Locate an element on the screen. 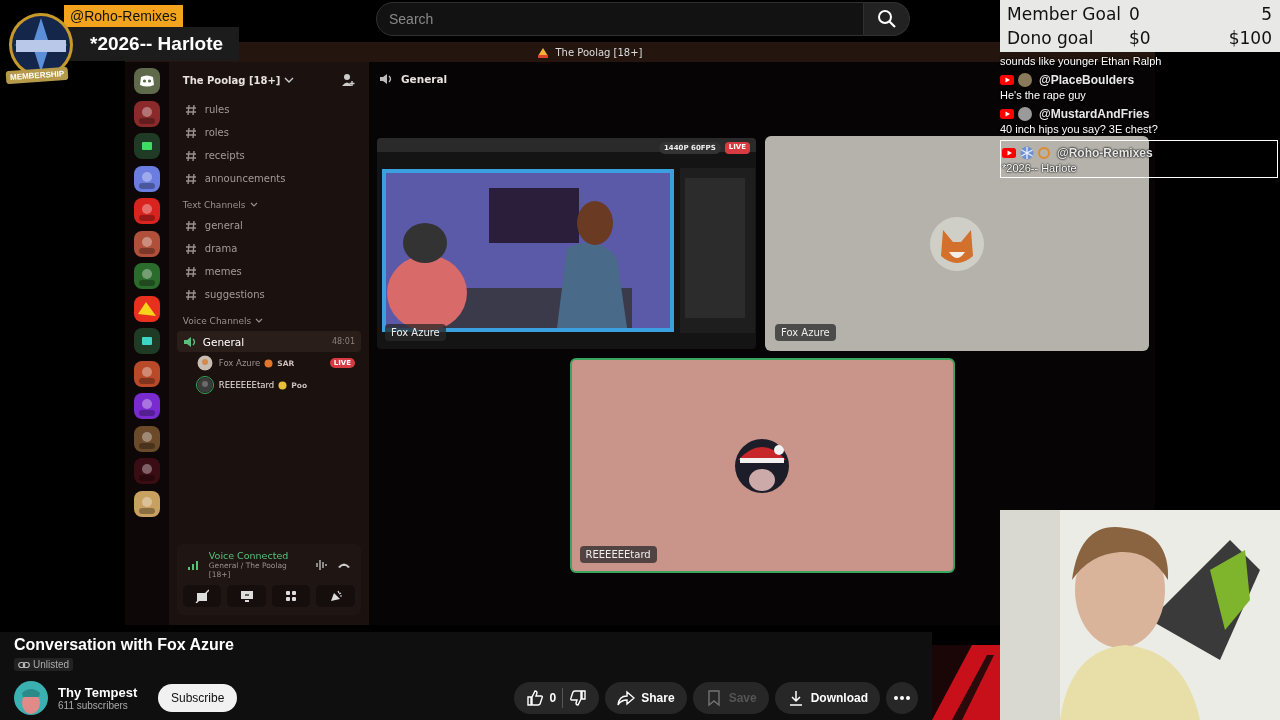 Image resolution: width=1280 pixels, height=720 pixels. screen-share-icon is located at coordinates (246, 596).